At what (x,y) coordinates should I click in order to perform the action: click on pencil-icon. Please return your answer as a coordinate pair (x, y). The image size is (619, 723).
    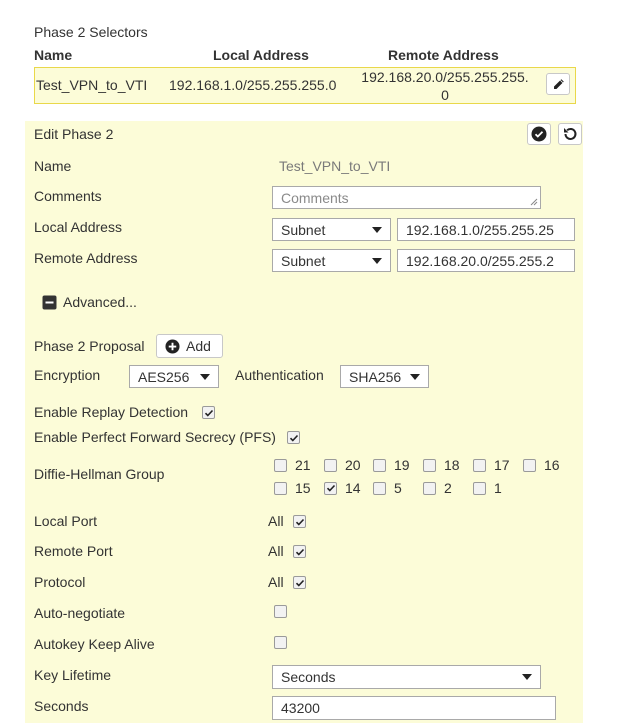
    Looking at the image, I should click on (558, 83).